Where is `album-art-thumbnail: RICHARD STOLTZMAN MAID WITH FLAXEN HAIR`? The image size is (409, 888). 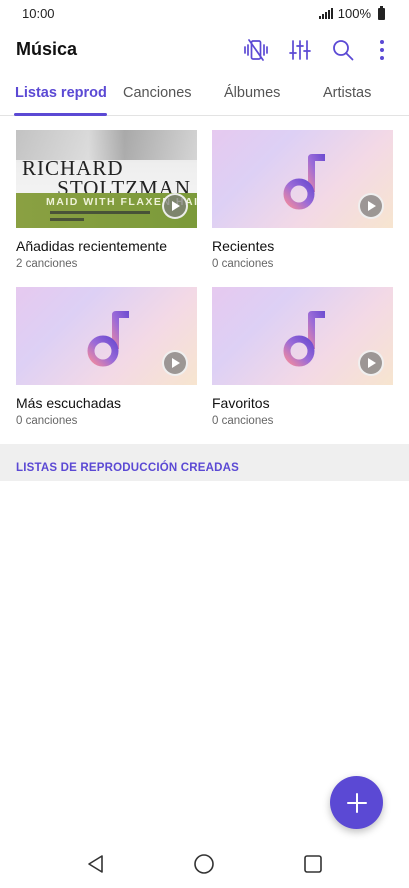 album-art-thumbnail: RICHARD STOLTZMAN MAID WITH FLAXEN HAIR is located at coordinates (106, 179).